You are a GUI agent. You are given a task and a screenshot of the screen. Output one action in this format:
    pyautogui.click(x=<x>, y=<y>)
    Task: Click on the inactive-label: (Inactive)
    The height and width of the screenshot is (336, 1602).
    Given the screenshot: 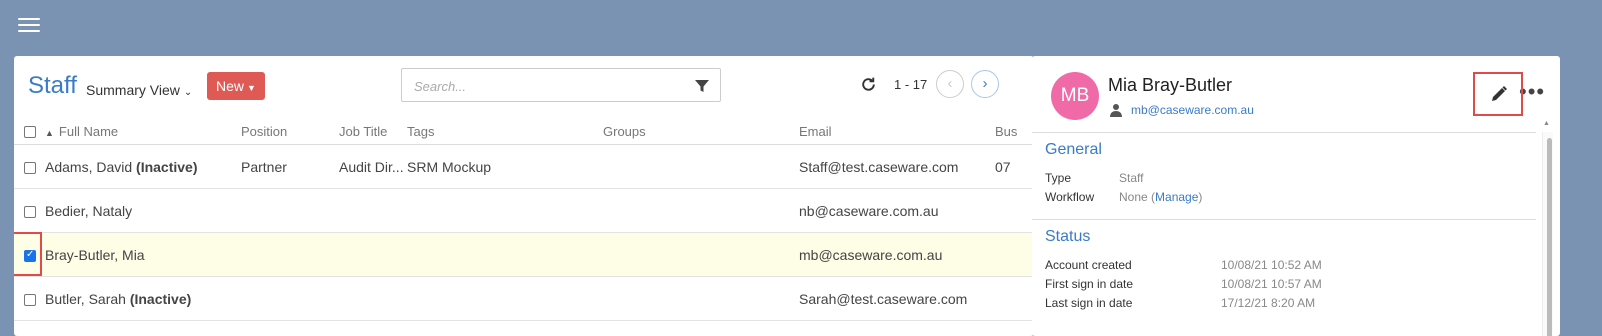 What is the action you would take?
    pyautogui.click(x=167, y=166)
    